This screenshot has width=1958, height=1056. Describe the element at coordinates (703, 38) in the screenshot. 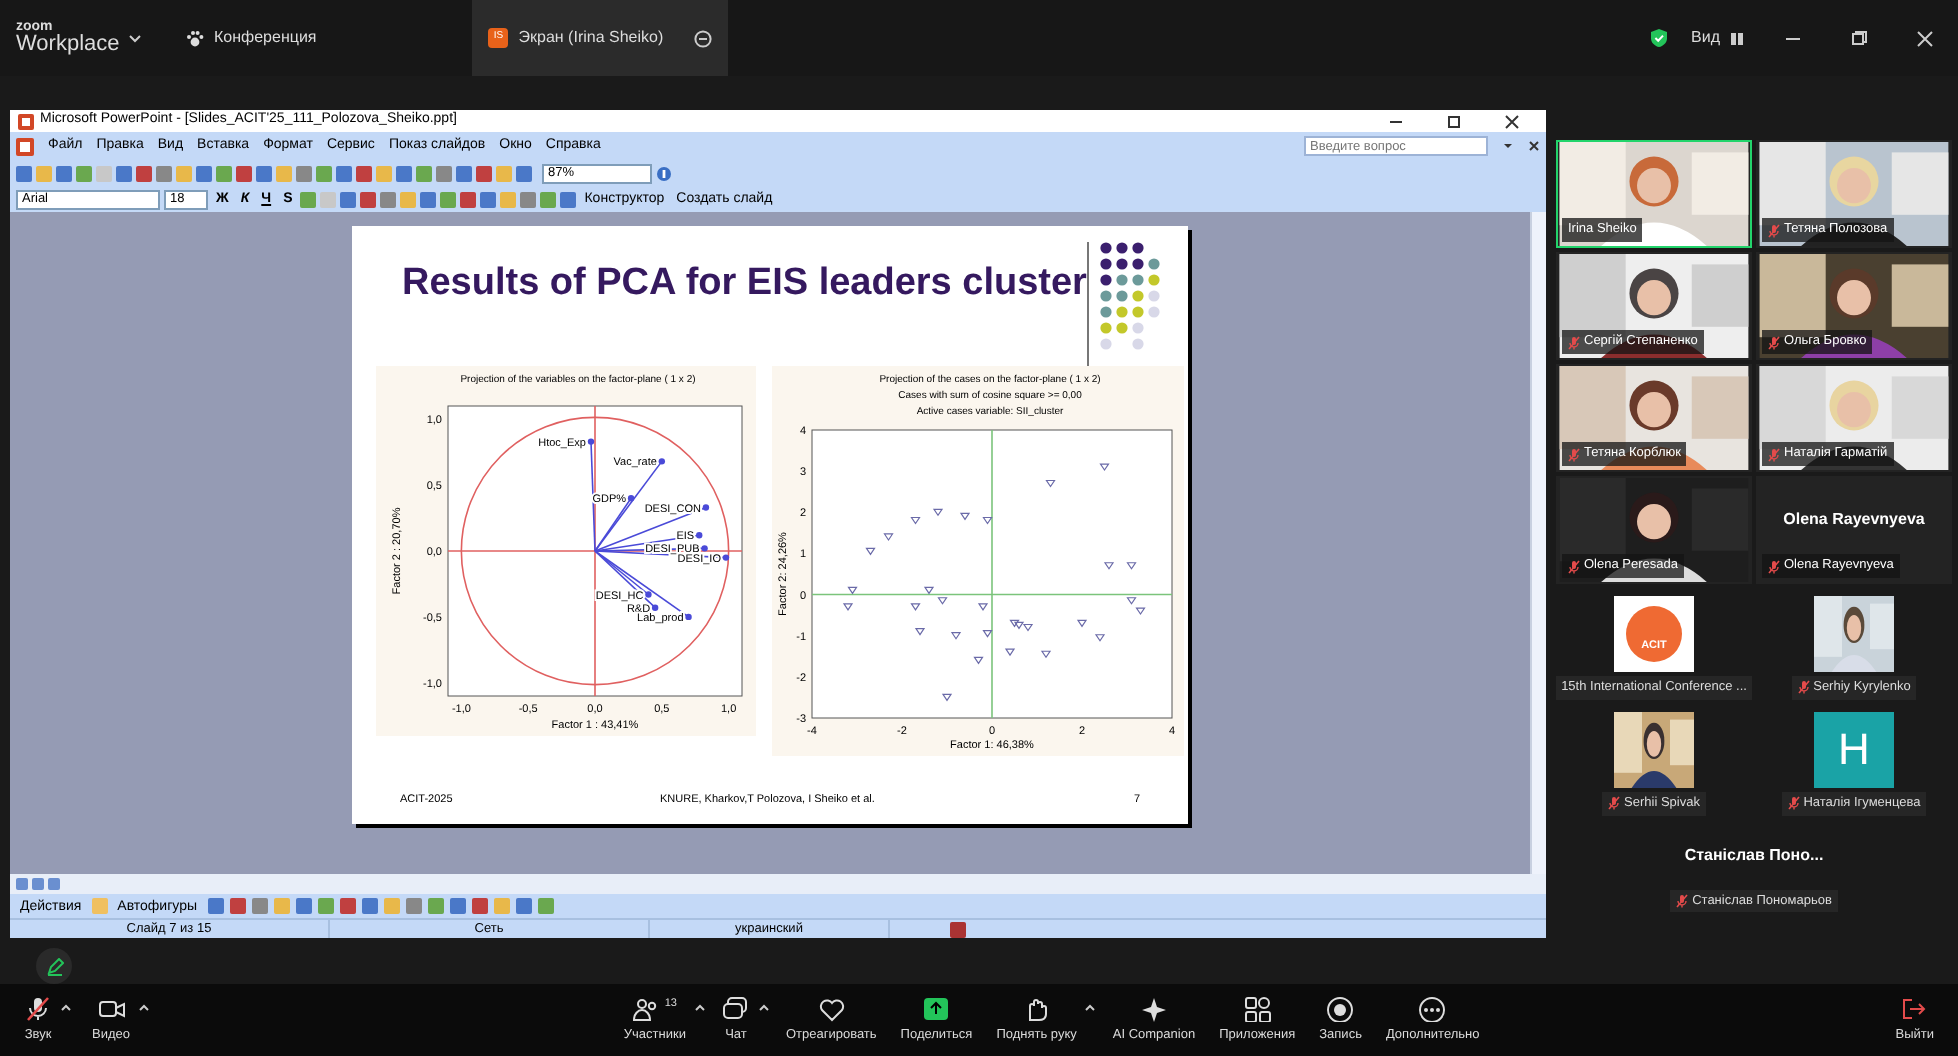

I see `stop-icon` at that location.